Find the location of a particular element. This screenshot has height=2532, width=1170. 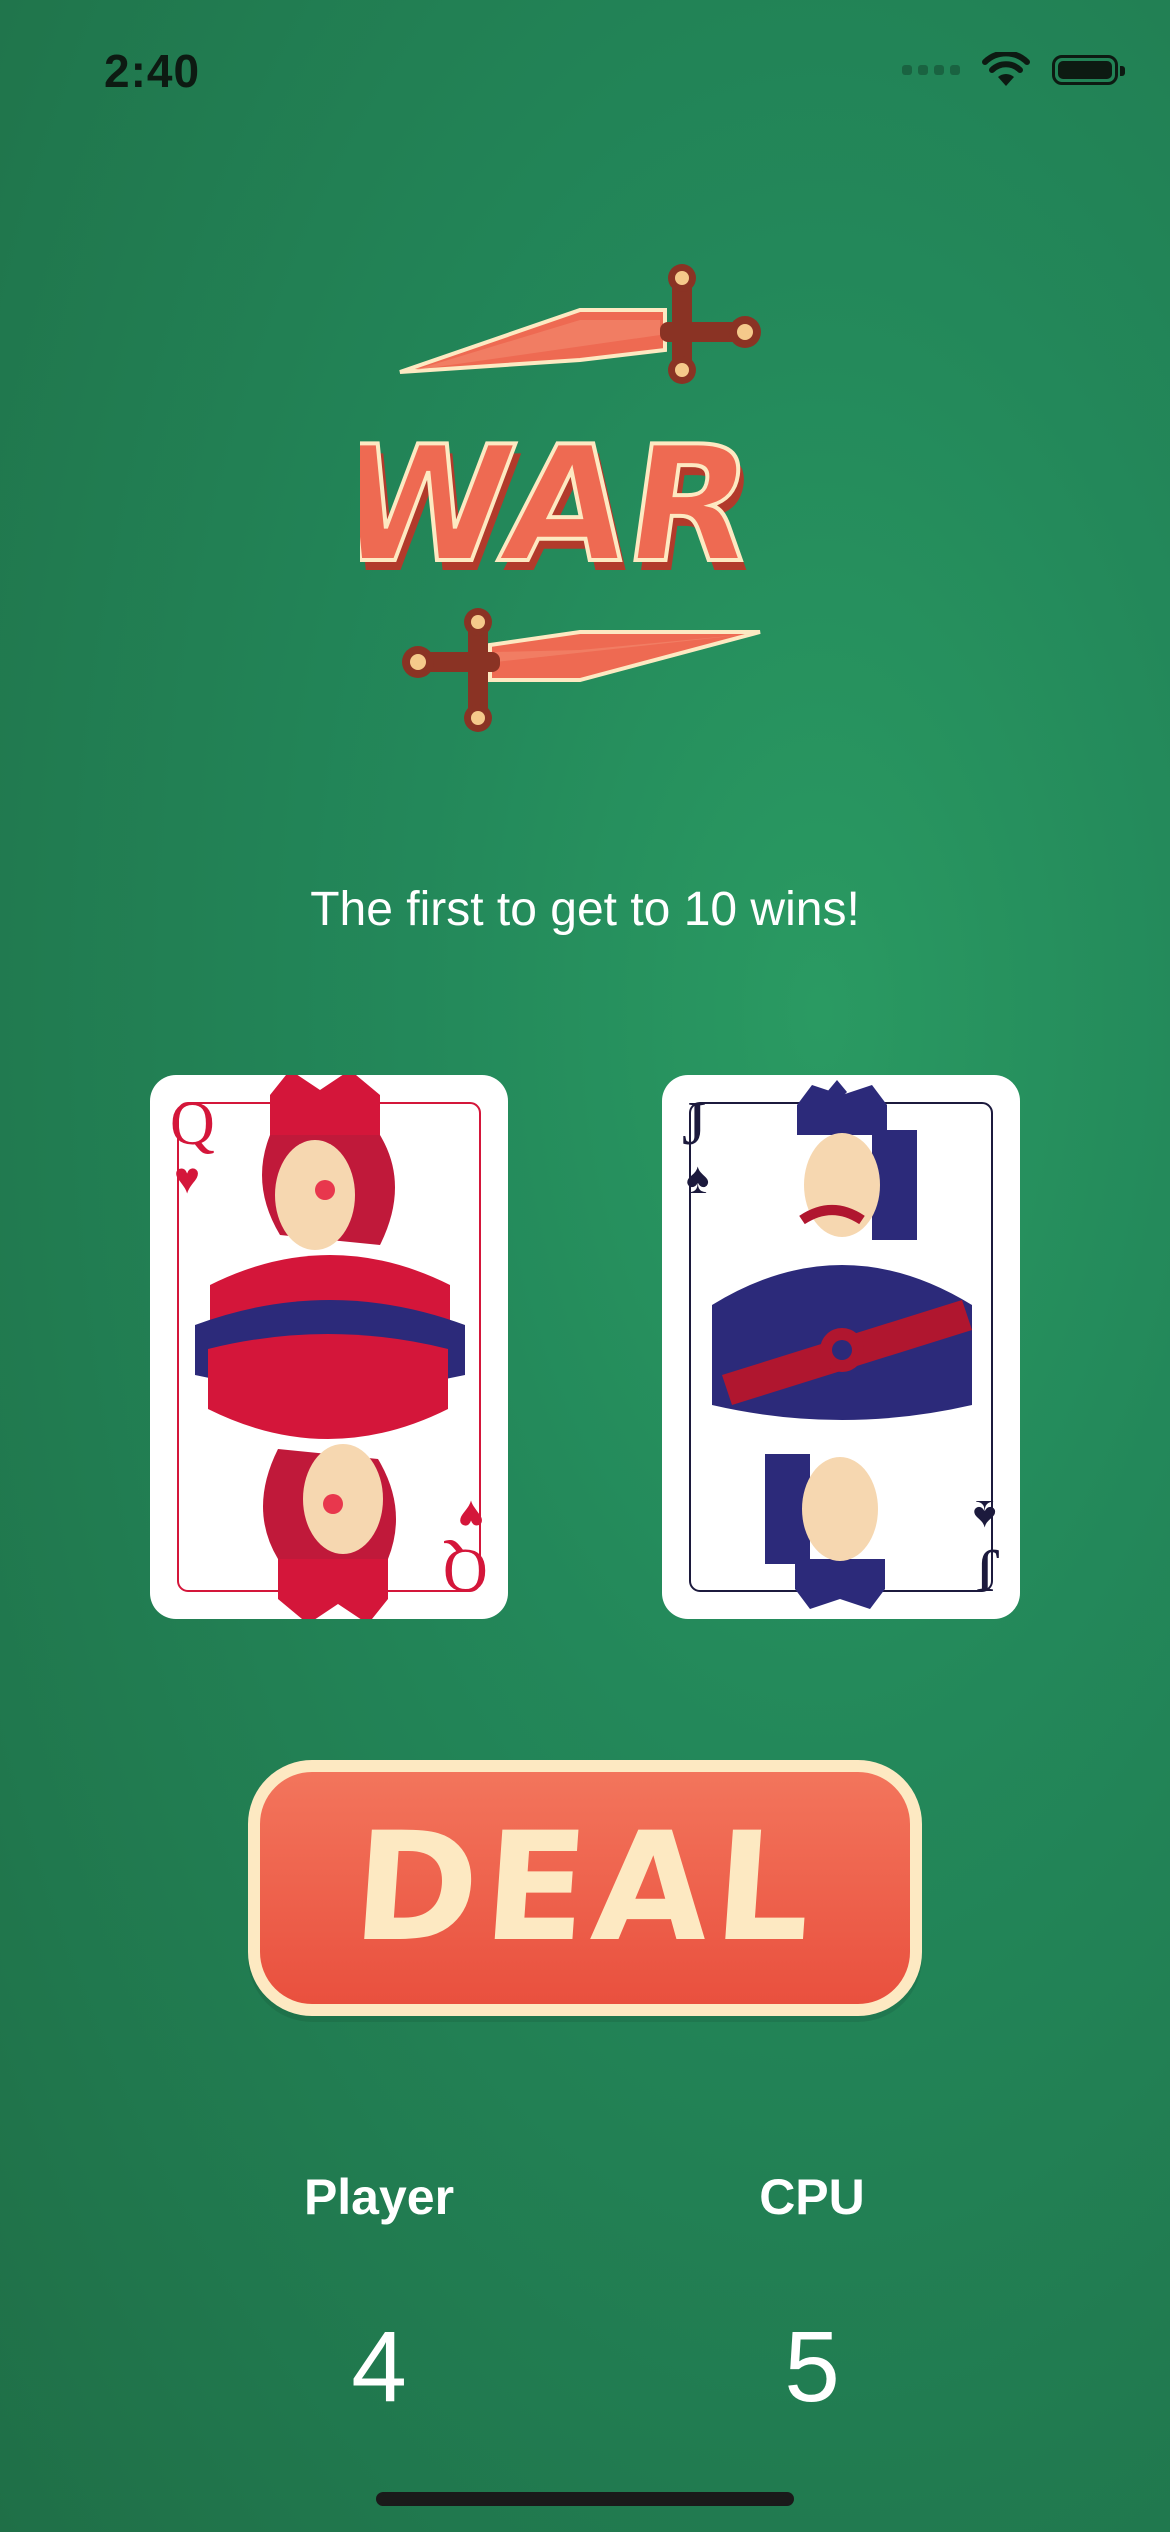

status-icons is located at coordinates (1013, 70).